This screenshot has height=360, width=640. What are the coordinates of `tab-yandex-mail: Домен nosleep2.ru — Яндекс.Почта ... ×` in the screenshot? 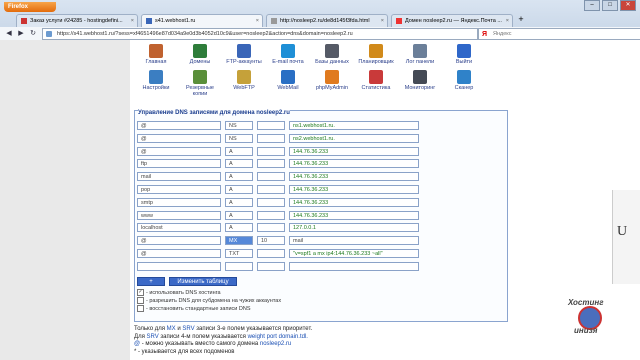 It's located at (452, 20).